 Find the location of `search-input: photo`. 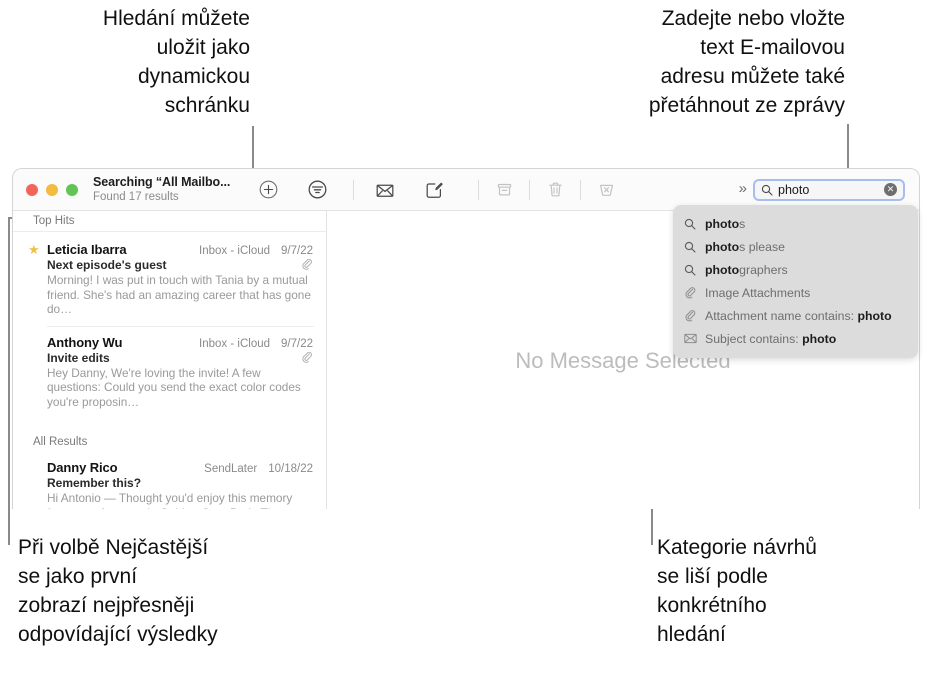

search-input: photo is located at coordinates (831, 190).